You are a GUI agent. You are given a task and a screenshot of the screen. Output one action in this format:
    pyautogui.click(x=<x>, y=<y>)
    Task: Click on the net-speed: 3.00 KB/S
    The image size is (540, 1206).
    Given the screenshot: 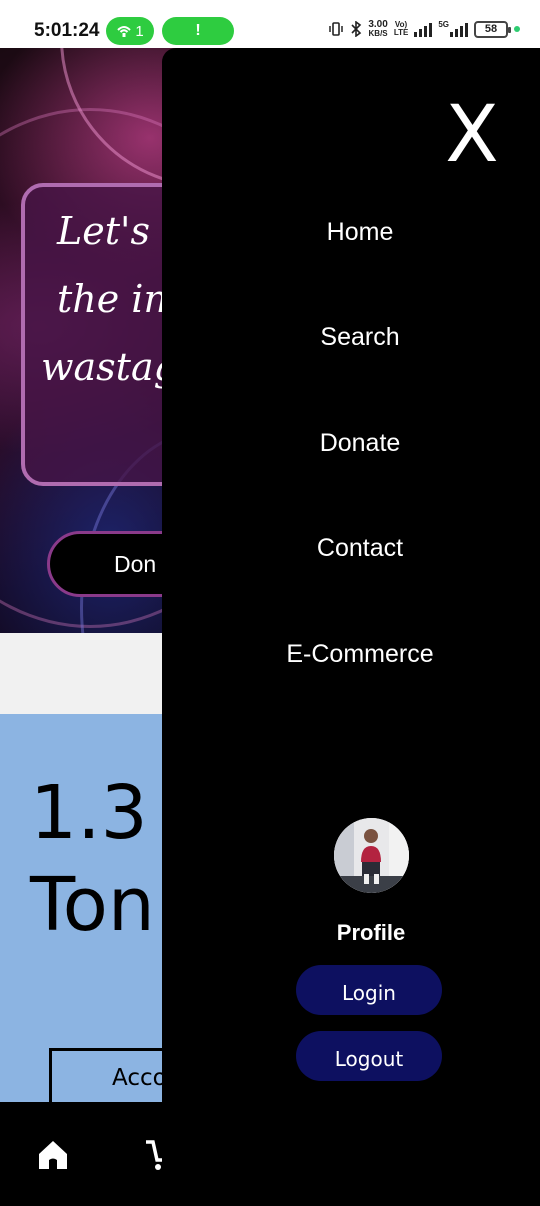 What is the action you would take?
    pyautogui.click(x=378, y=29)
    